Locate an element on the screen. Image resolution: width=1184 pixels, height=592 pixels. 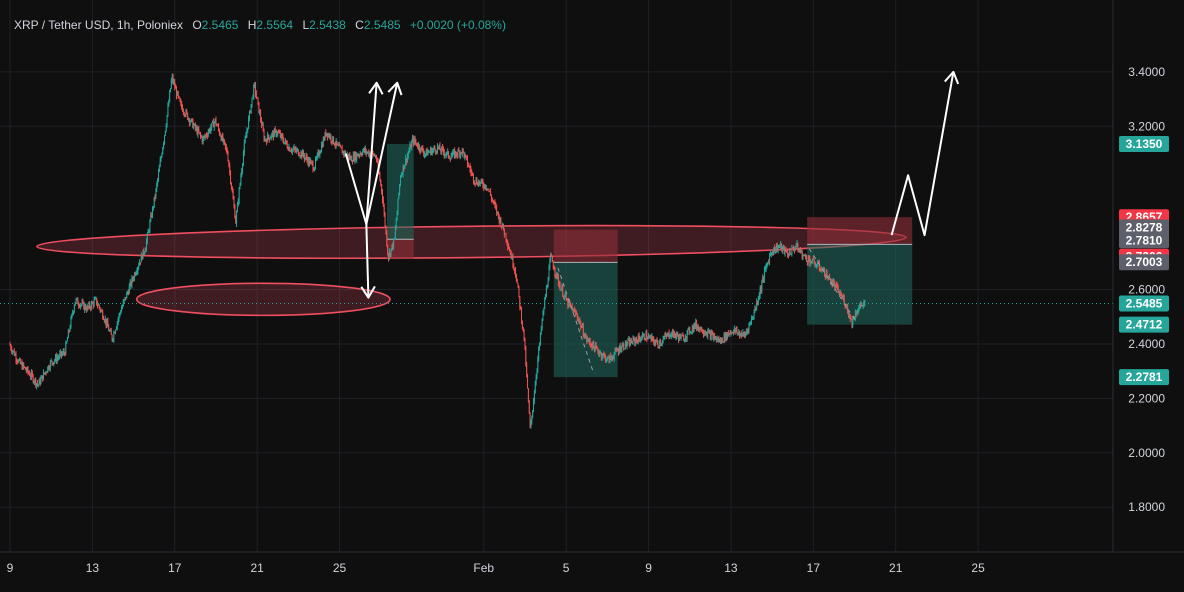
target-zone is located at coordinates (585, 320).